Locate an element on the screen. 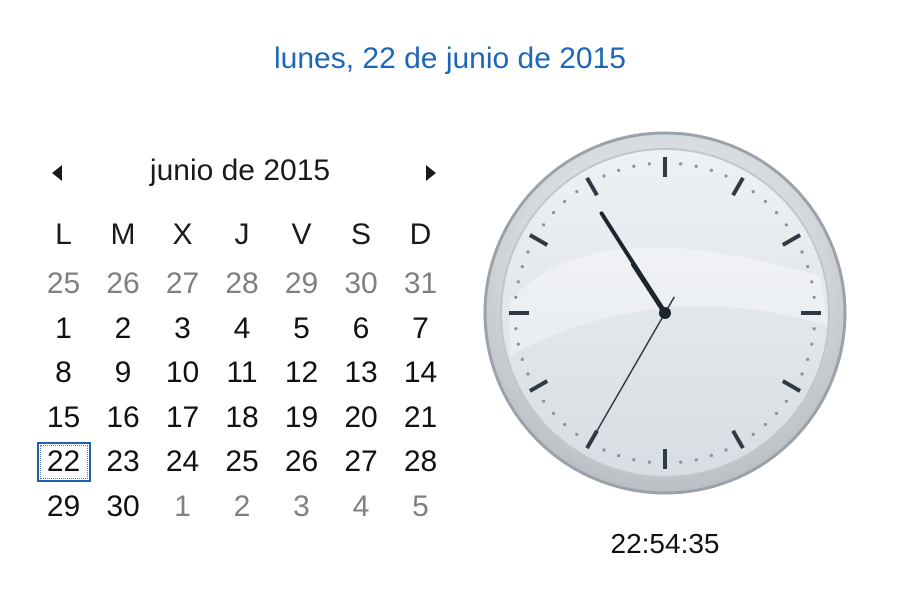 Image resolution: width=900 pixels, height=596 pixels. day-cell: 23 is located at coordinates (123, 462).